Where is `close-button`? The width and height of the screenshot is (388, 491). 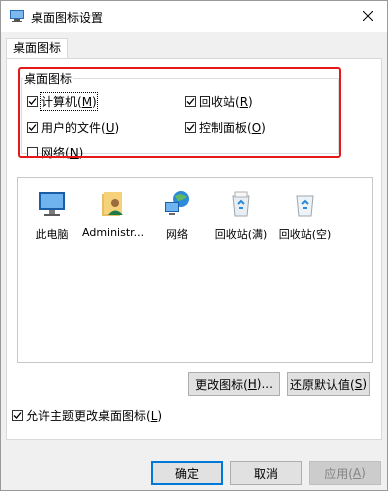
close-button is located at coordinates (368, 16).